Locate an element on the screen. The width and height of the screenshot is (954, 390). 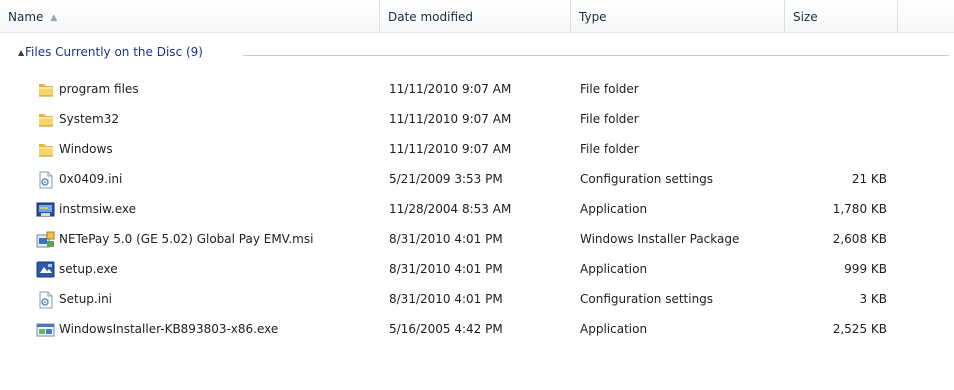
group-divider is located at coordinates (596, 55).